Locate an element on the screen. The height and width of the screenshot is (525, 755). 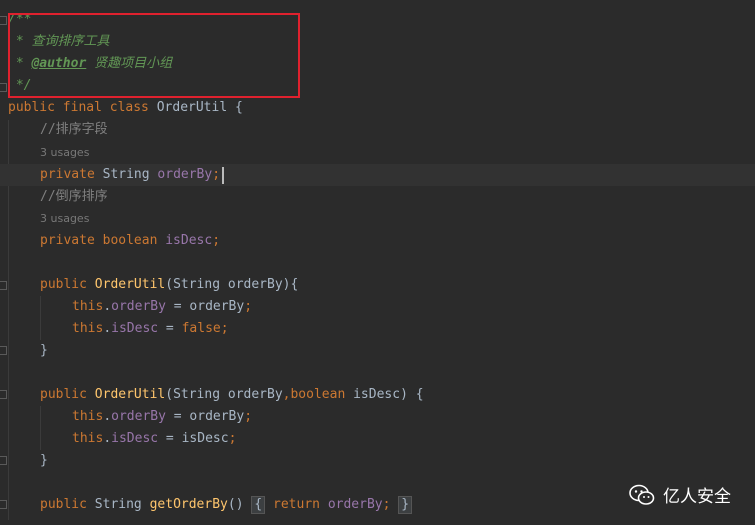
folded-open-brace: { is located at coordinates (258, 505).